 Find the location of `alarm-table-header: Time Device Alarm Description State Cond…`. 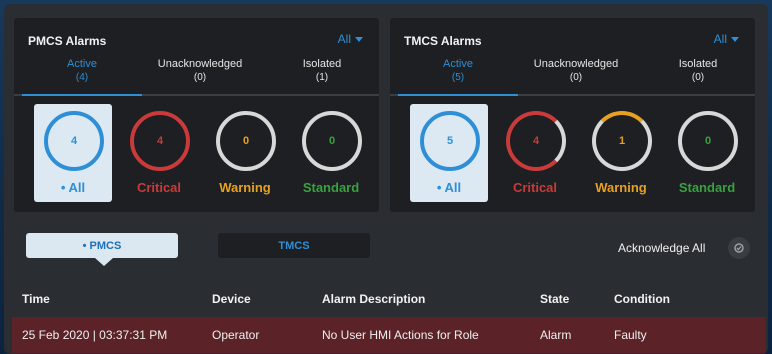

alarm-table-header: Time Device Alarm Description State Cond… is located at coordinates (386, 299).